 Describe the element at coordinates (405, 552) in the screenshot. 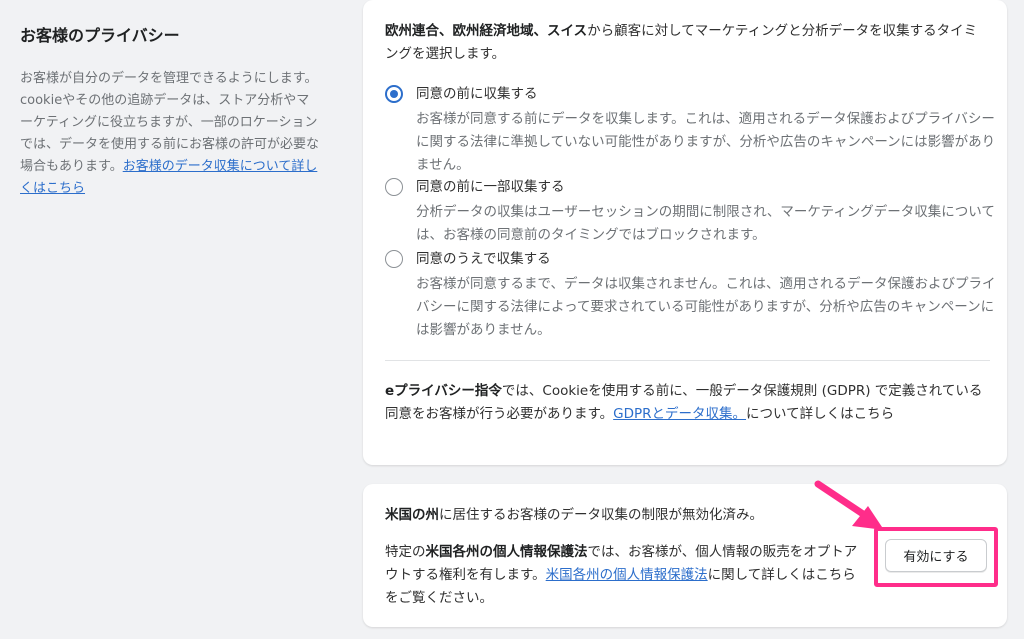

I see `us-law-prefix: 特定の` at that location.